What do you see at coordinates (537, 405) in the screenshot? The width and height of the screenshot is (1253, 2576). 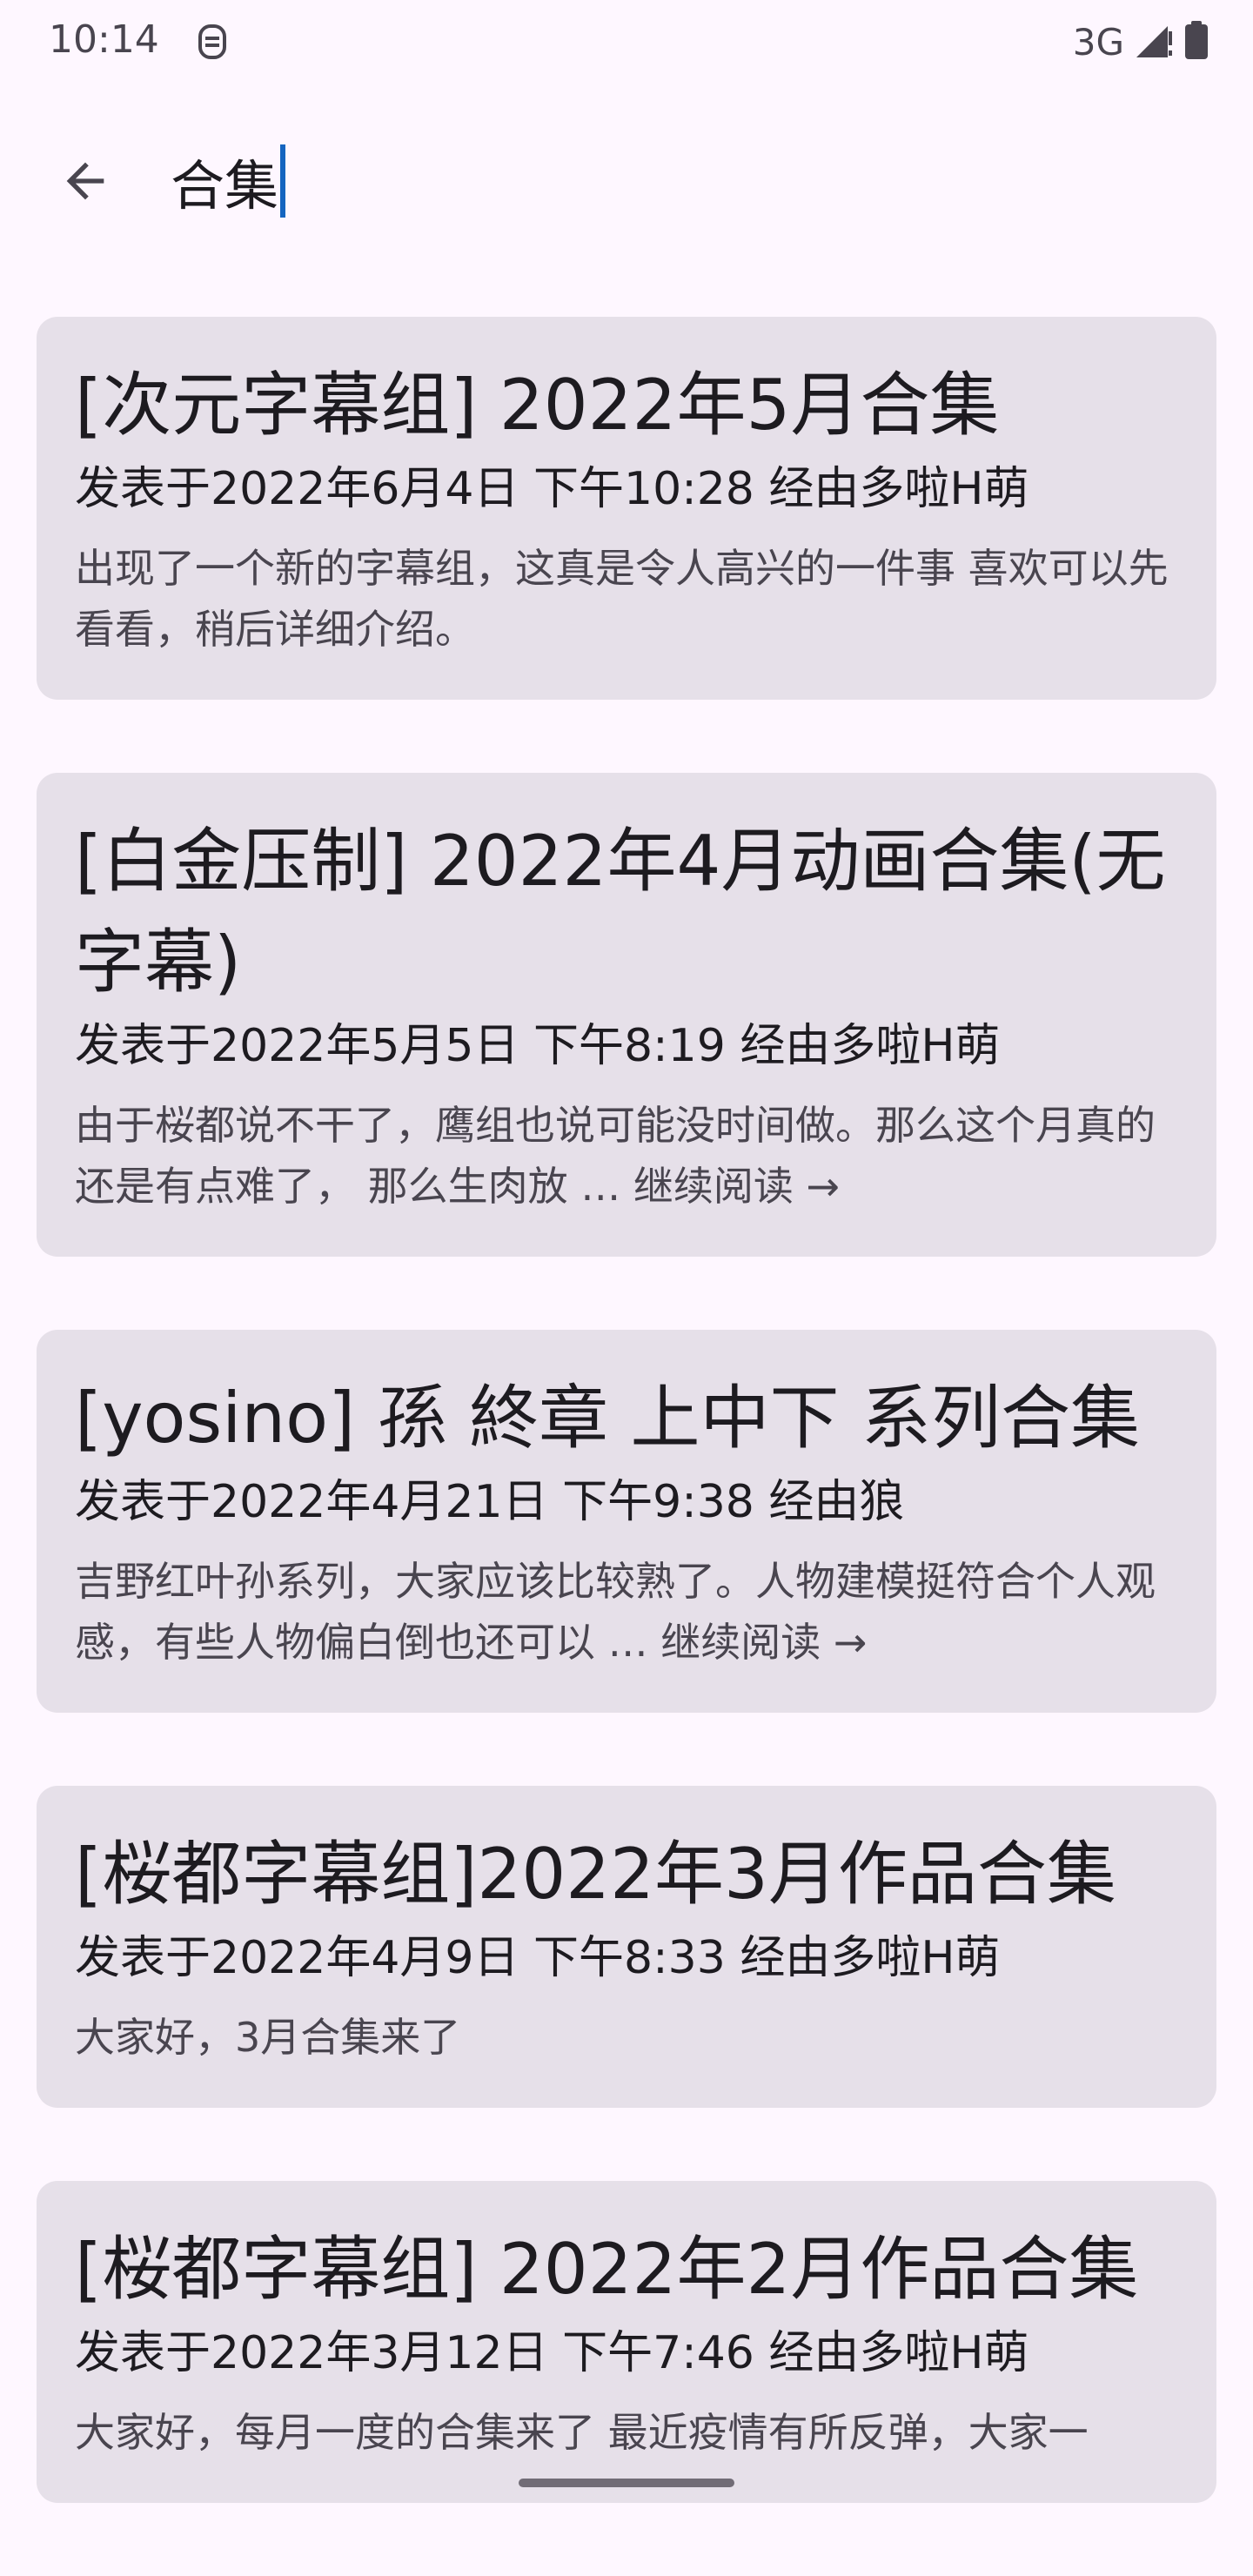 I see `result-title: [次元字幕组] 2022年5月合集` at bounding box center [537, 405].